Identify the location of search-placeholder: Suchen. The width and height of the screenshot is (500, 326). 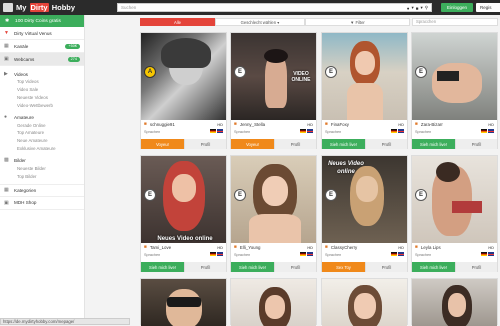
(129, 7).